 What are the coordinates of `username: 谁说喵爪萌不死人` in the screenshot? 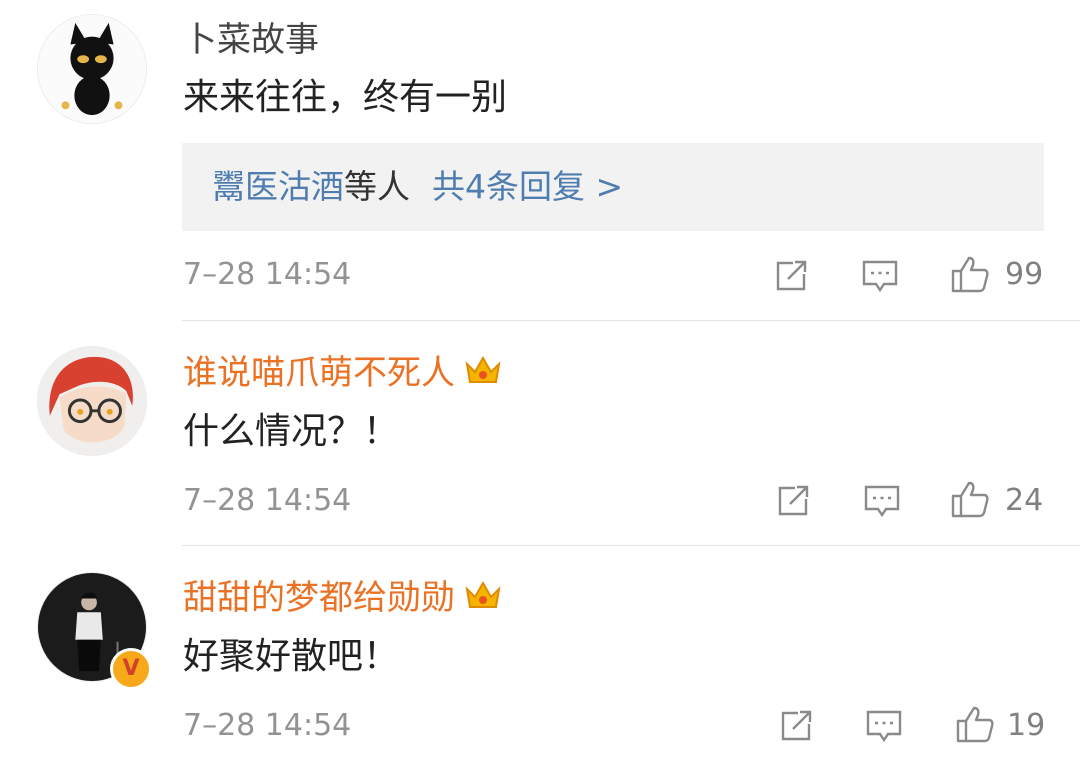 It's located at (343, 372).